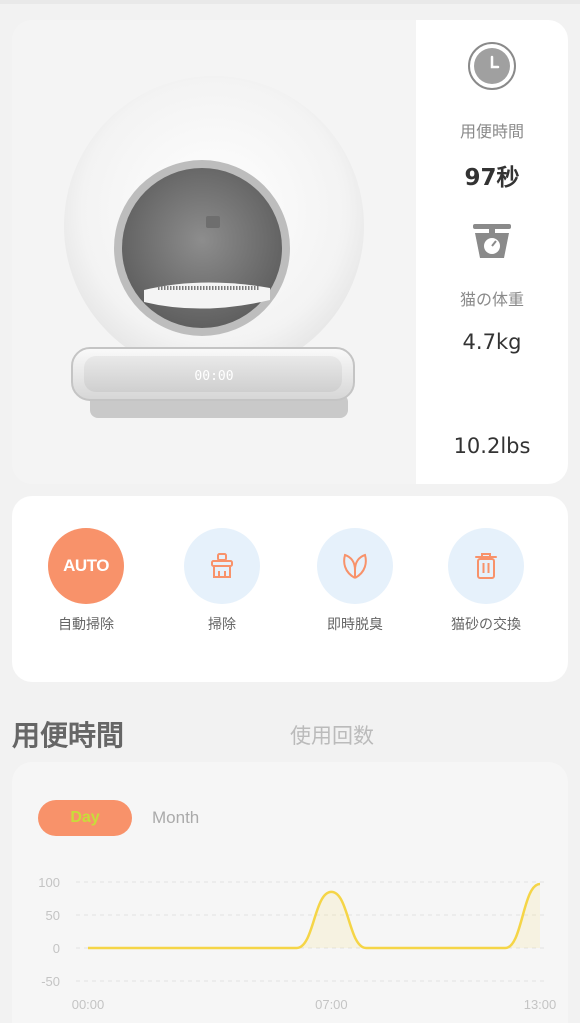  Describe the element at coordinates (491, 299) in the screenshot. I see `weight-label: 猫の体重` at that location.